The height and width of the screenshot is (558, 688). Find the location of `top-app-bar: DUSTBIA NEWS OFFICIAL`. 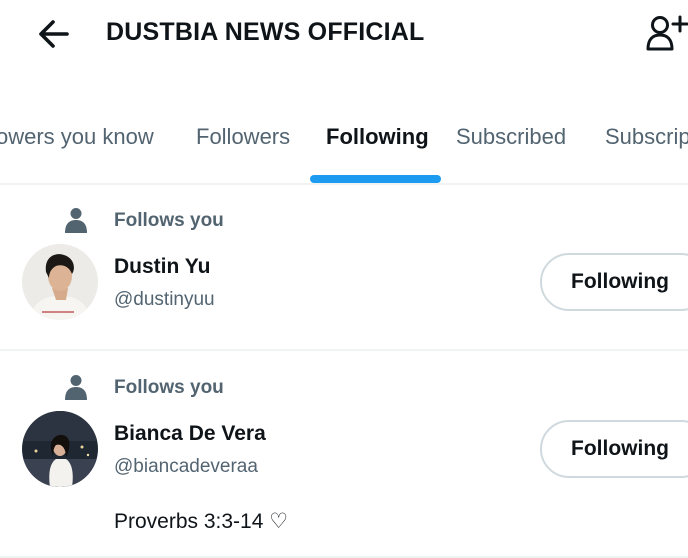

top-app-bar: DUSTBIA NEWS OFFICIAL is located at coordinates (344, 35).